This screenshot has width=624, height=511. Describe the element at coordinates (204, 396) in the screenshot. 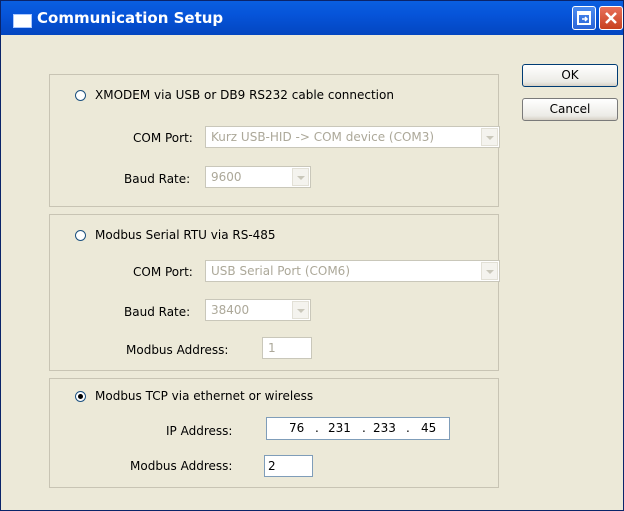

I see `modbus-tcp-label: Modbus TCP via ethernet or wireless` at that location.